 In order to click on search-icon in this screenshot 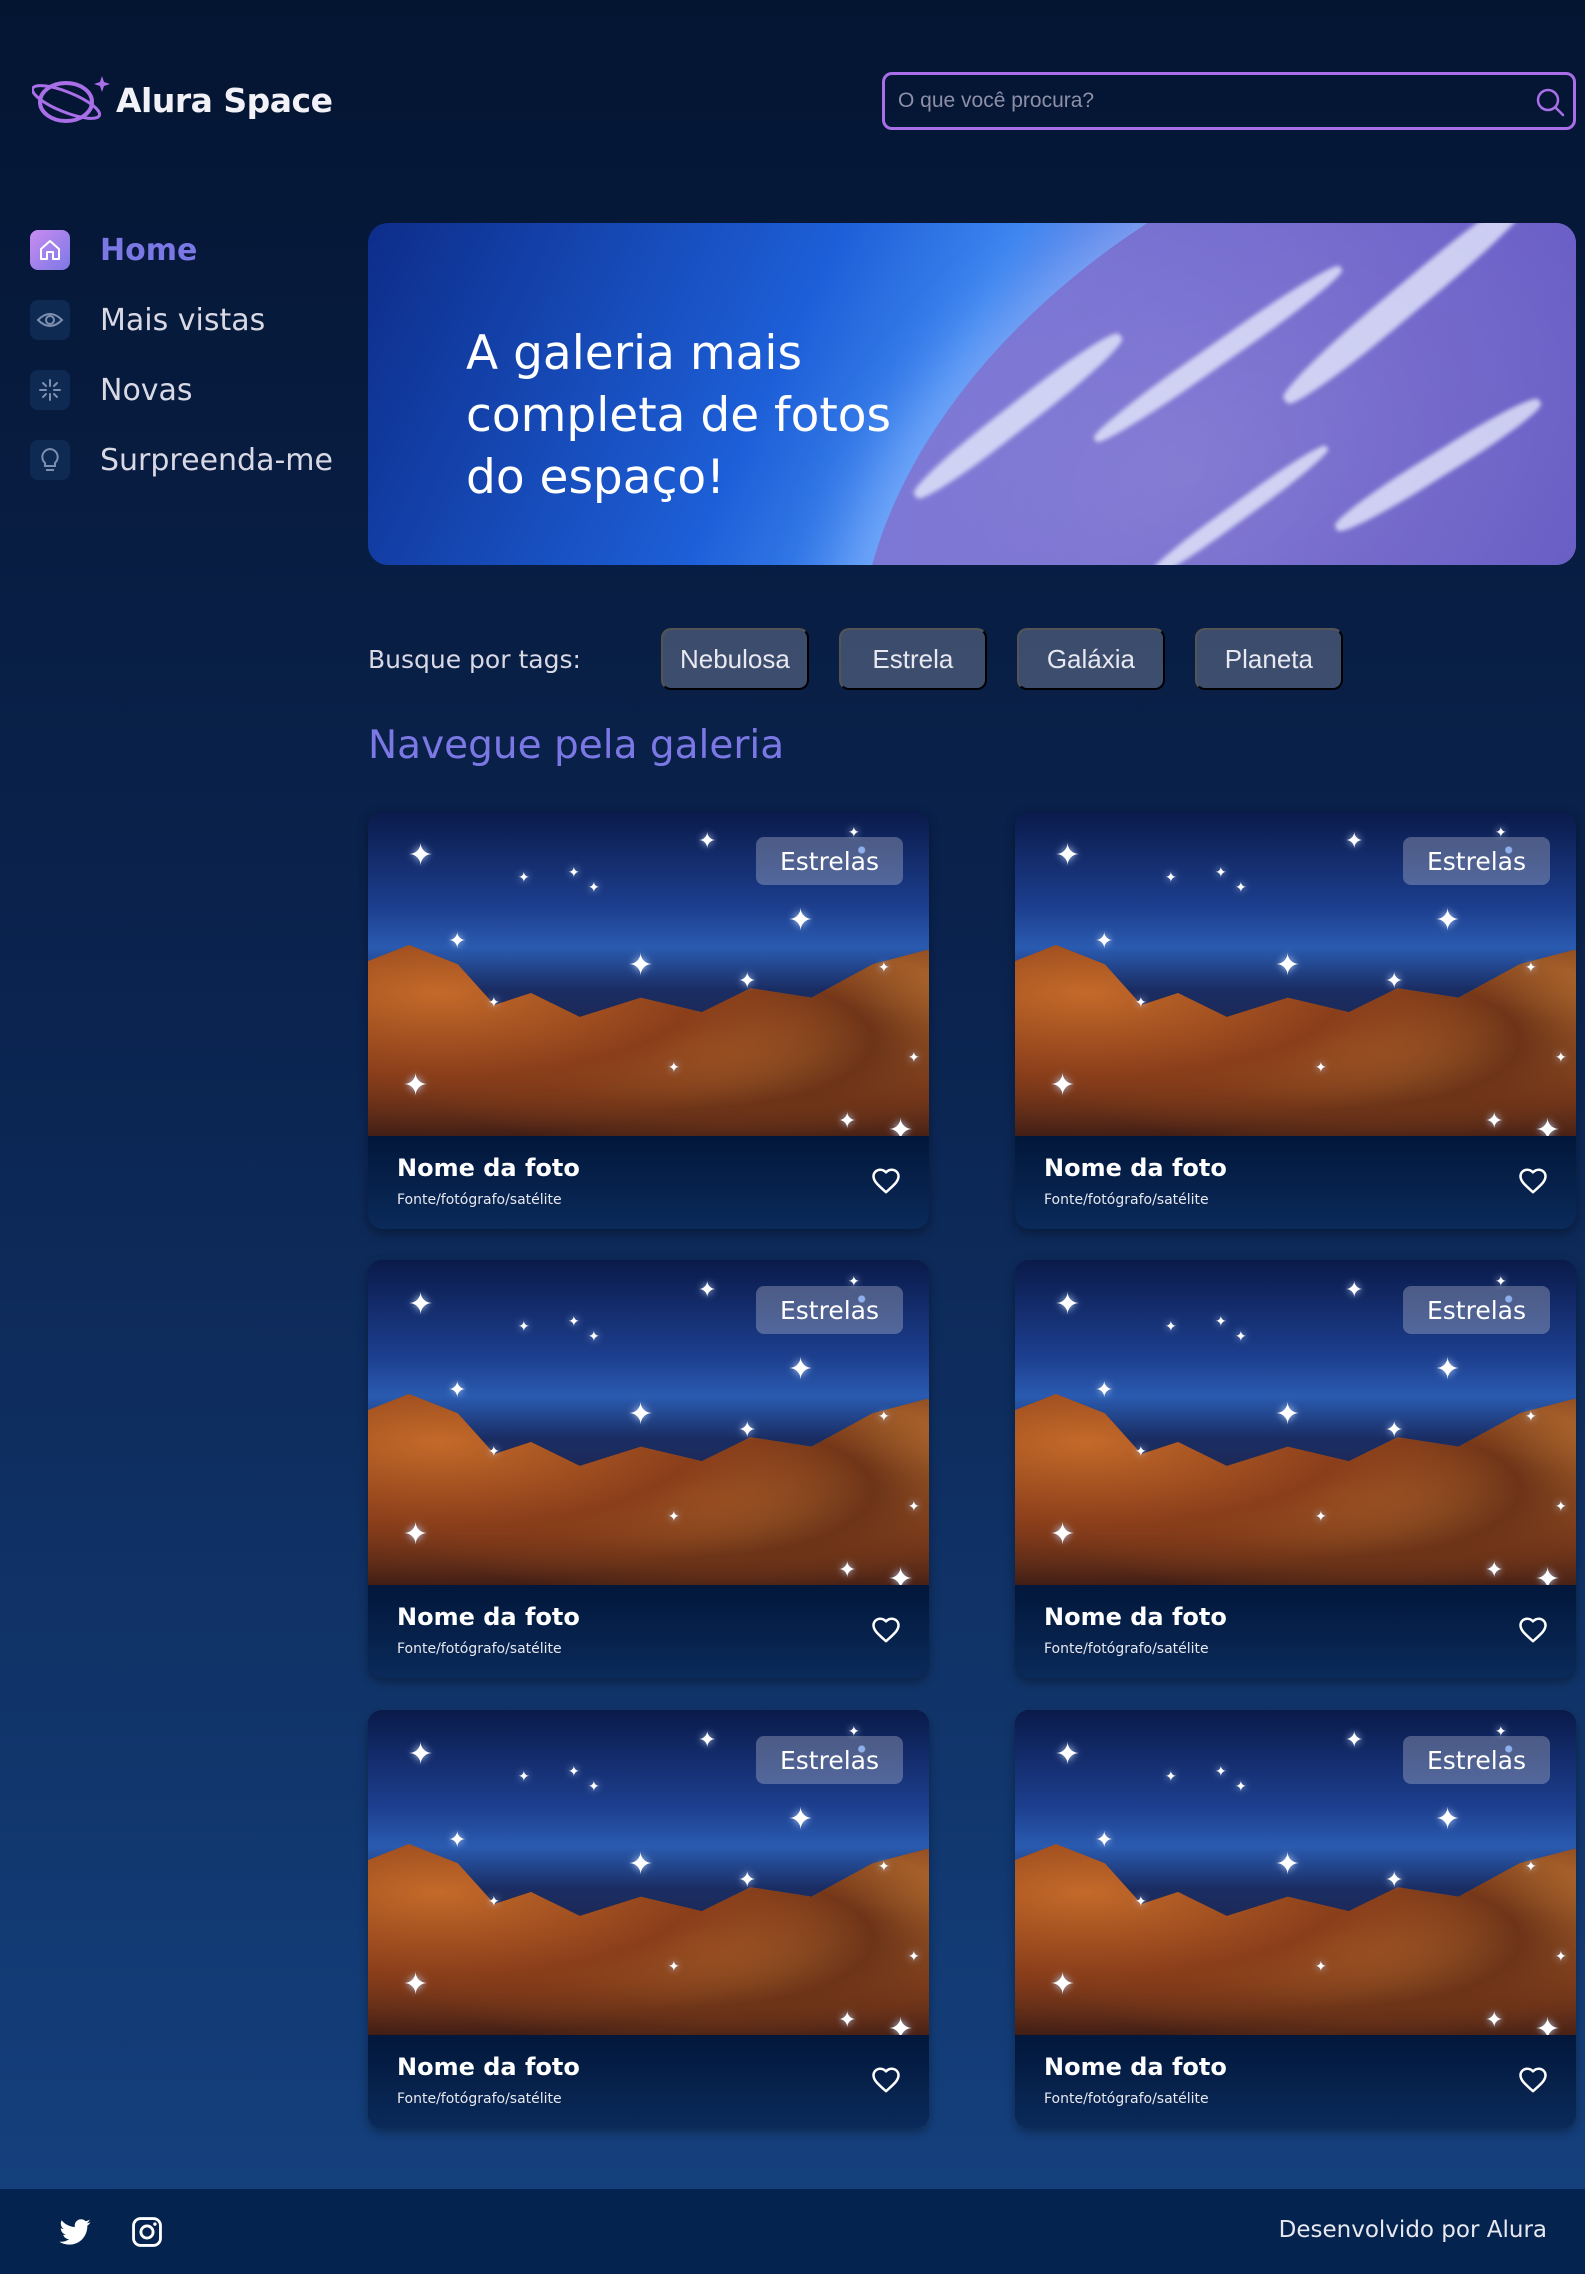, I will do `click(1550, 102)`.